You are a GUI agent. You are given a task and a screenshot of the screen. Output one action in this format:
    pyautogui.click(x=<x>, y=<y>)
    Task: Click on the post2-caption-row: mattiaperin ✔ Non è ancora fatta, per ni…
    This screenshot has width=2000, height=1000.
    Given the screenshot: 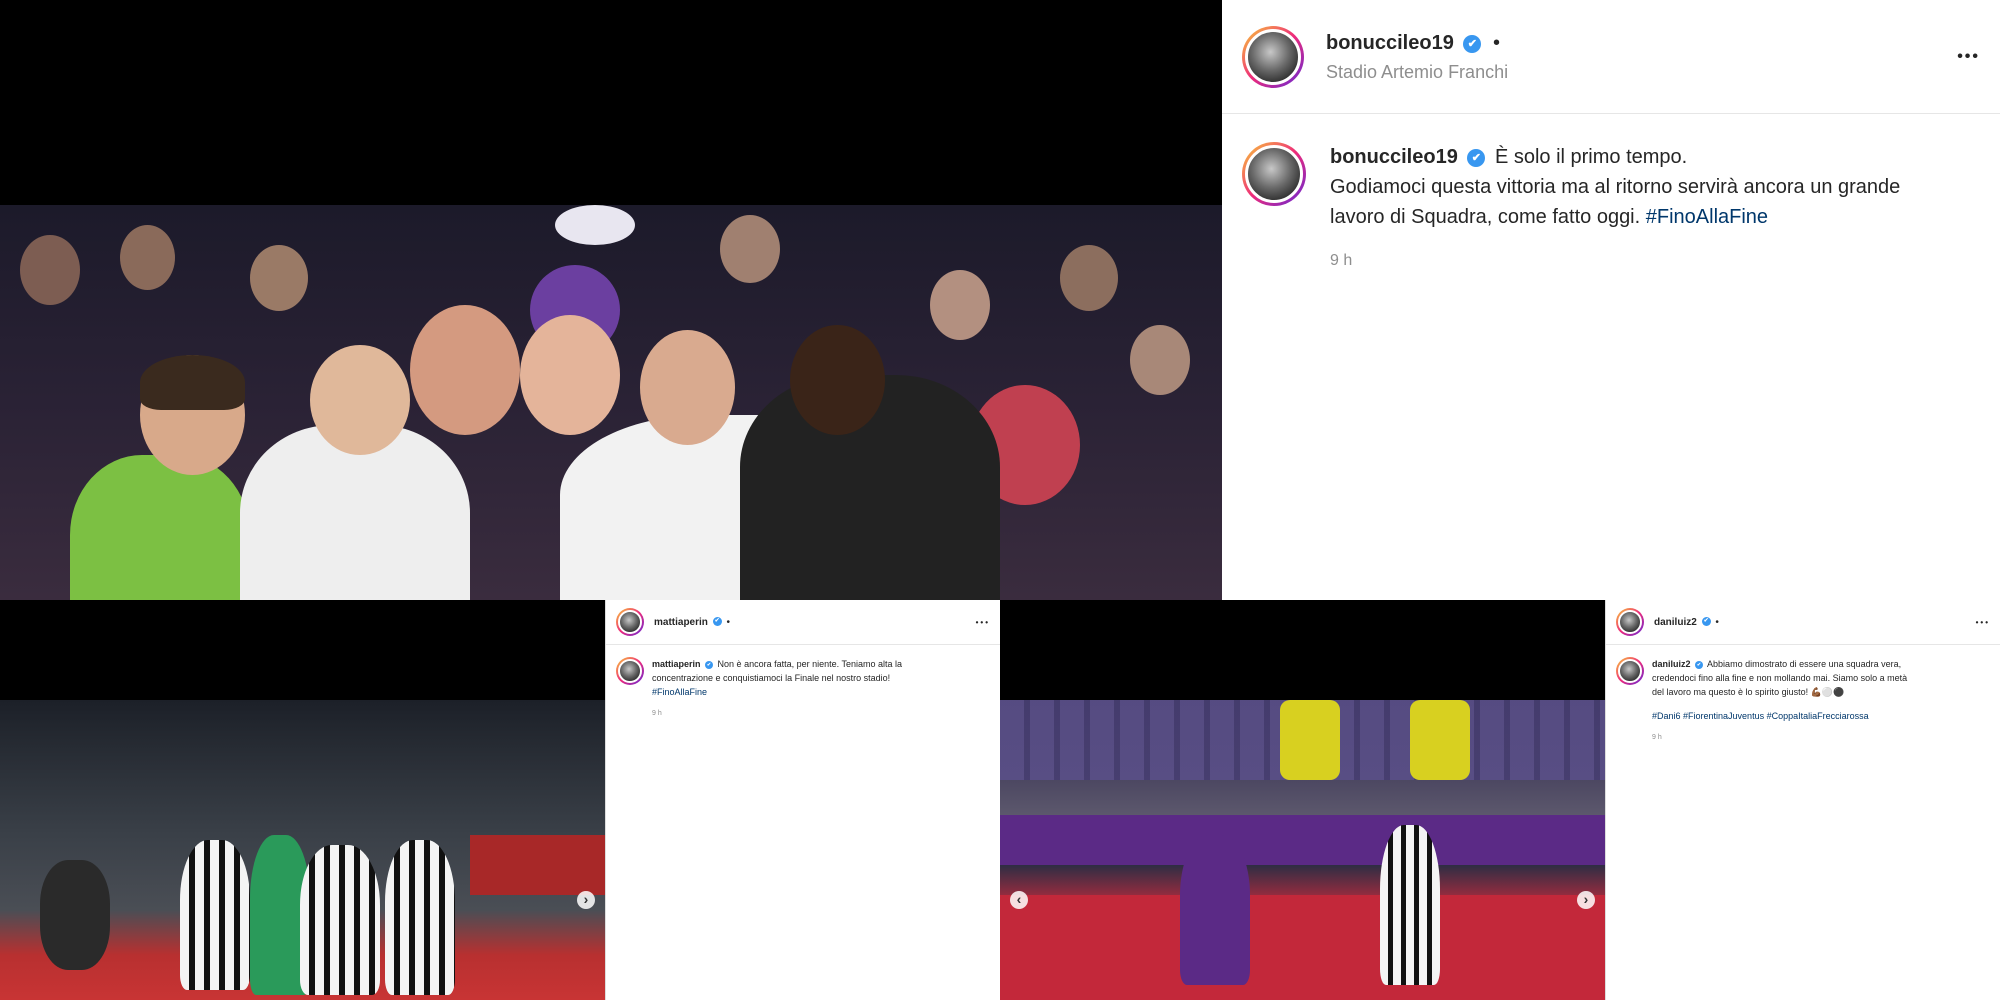 What is the action you would take?
    pyautogui.click(x=803, y=683)
    